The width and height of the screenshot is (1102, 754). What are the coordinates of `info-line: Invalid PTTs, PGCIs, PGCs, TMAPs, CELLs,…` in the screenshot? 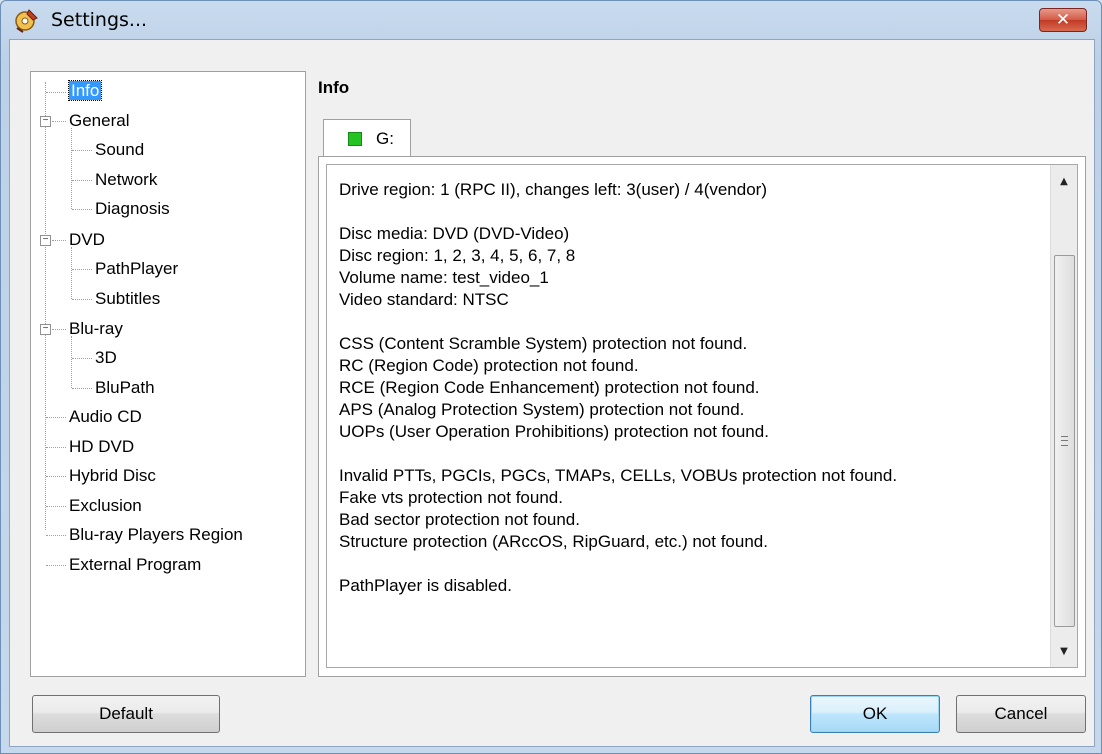 It's located at (618, 475).